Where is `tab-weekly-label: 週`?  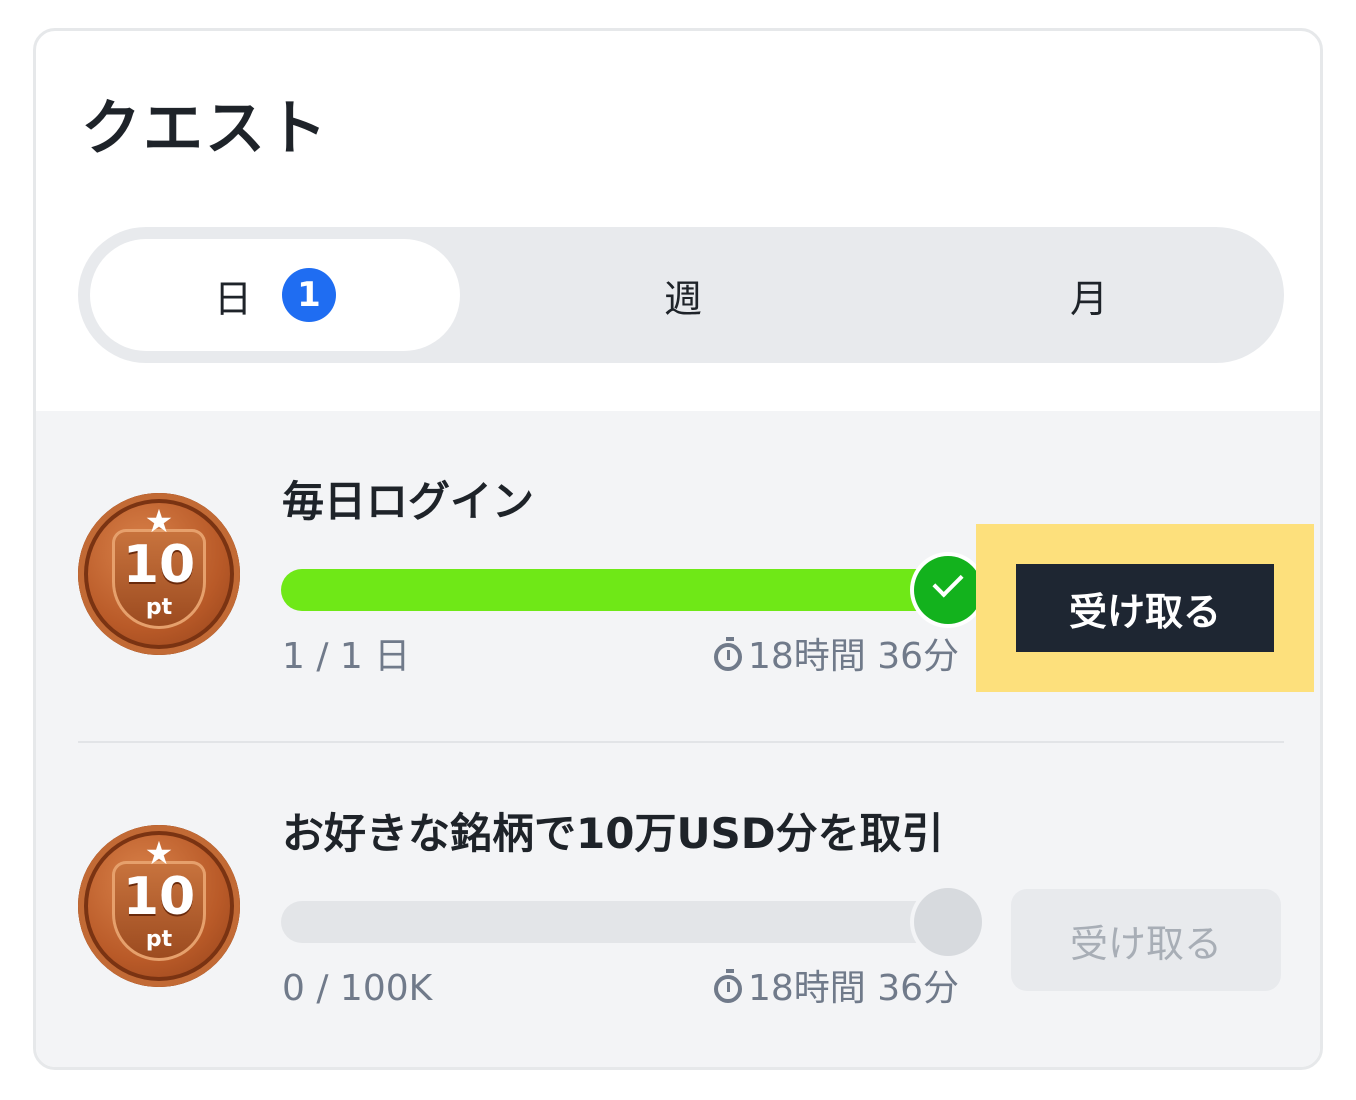 tab-weekly-label: 週 is located at coordinates (682, 298).